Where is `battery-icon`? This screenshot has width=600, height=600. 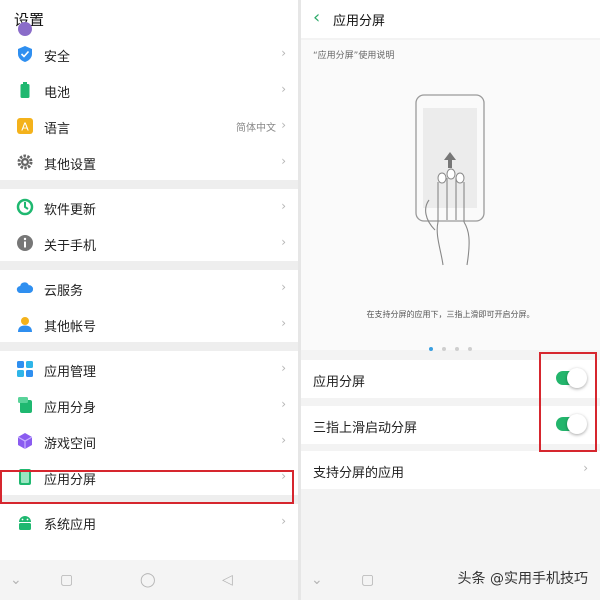 battery-icon is located at coordinates (25, 90).